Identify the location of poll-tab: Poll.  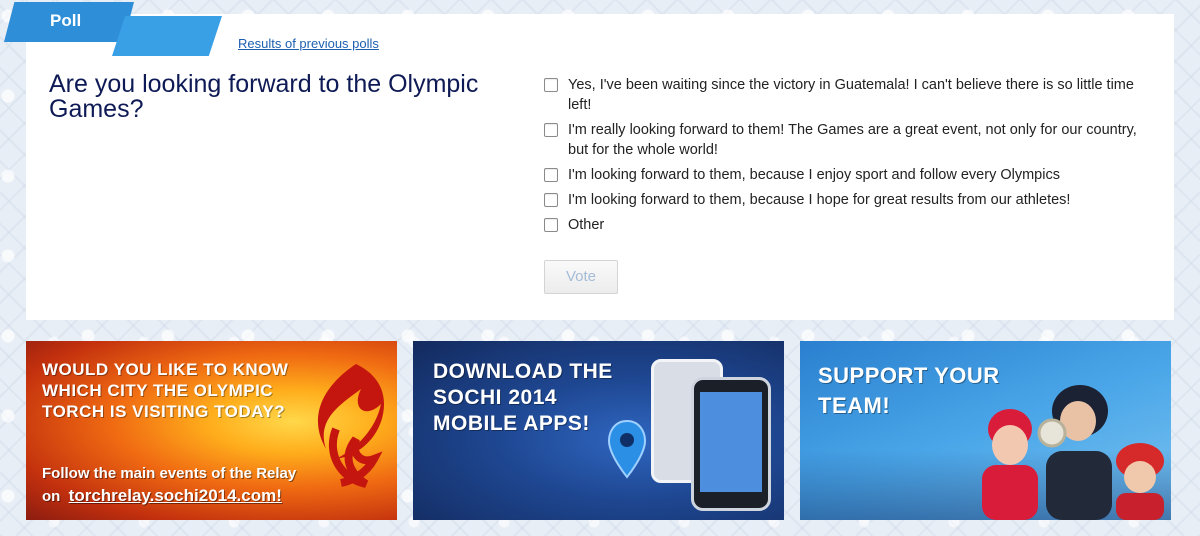
(114, 29).